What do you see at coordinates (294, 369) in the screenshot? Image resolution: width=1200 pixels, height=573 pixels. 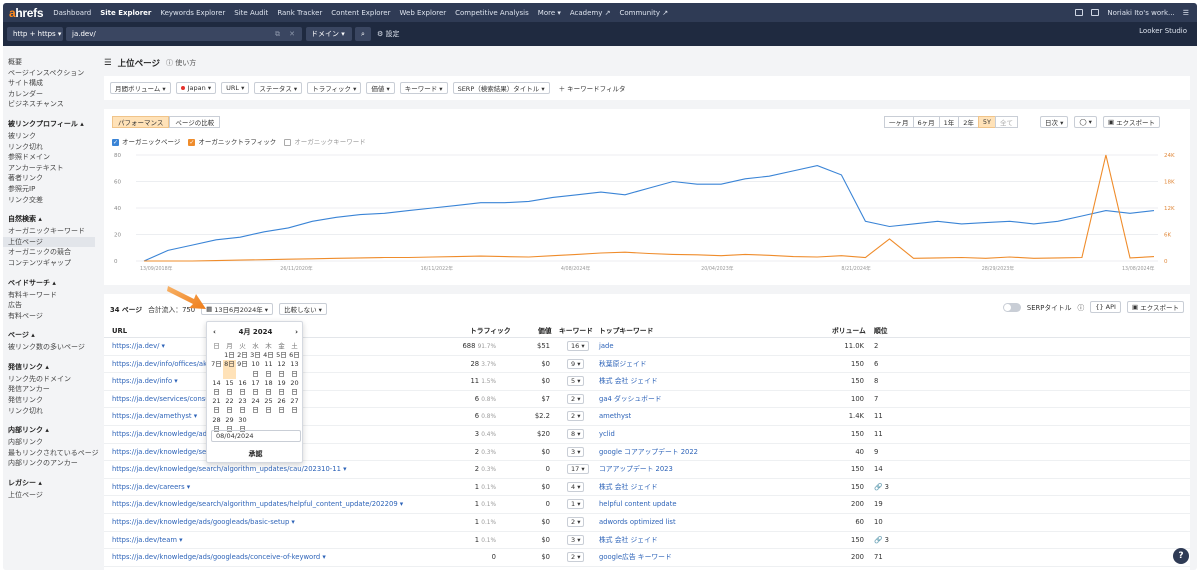 I see `calendar-day: 13 日` at bounding box center [294, 369].